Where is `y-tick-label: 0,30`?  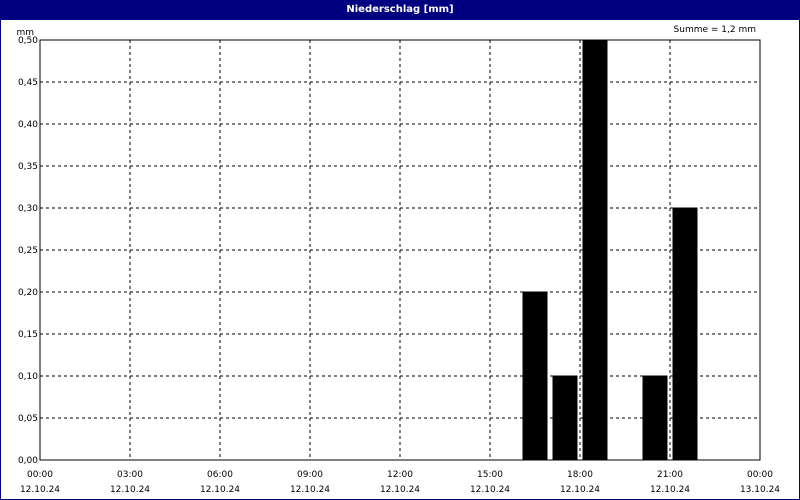
y-tick-label: 0,30 is located at coordinates (28, 209).